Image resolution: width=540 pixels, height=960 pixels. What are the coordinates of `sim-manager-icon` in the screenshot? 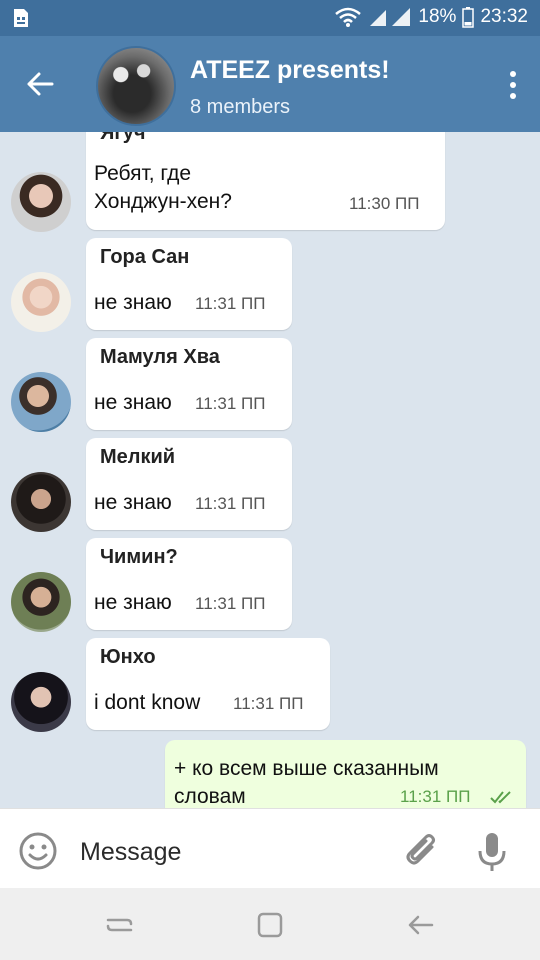 It's located at (21, 18).